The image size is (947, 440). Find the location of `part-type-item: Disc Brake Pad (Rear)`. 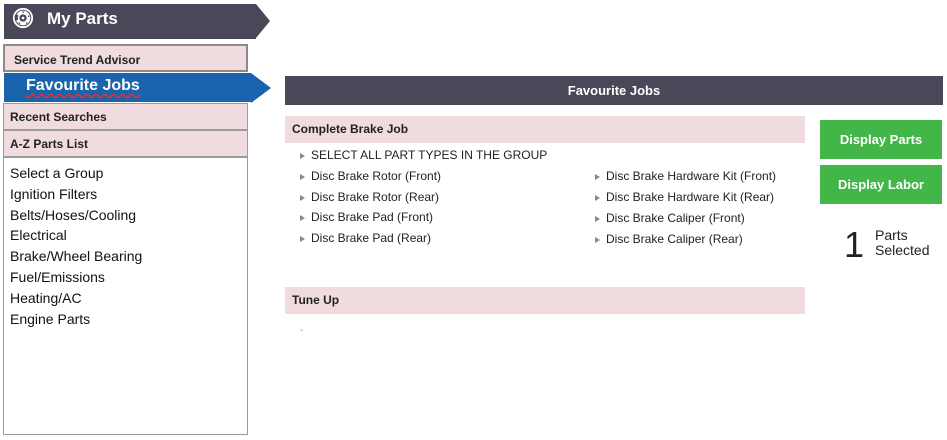

part-type-item: Disc Brake Pad (Rear) is located at coordinates (365, 238).